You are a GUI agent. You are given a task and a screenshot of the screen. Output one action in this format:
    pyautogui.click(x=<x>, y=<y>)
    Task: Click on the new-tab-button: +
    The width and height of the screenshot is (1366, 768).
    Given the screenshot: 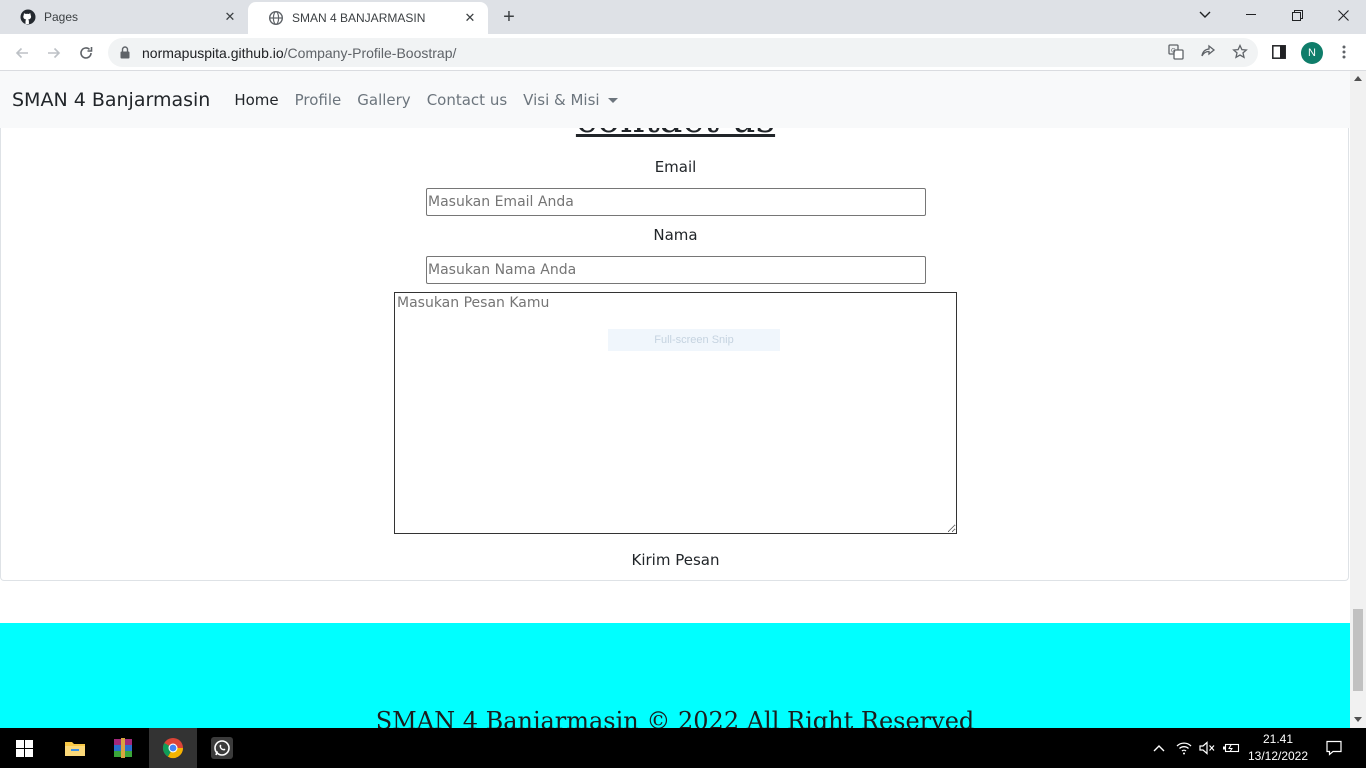 What is the action you would take?
    pyautogui.click(x=509, y=17)
    